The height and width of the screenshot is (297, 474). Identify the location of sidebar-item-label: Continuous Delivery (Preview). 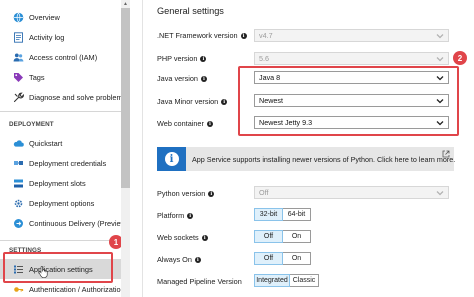
(79, 223).